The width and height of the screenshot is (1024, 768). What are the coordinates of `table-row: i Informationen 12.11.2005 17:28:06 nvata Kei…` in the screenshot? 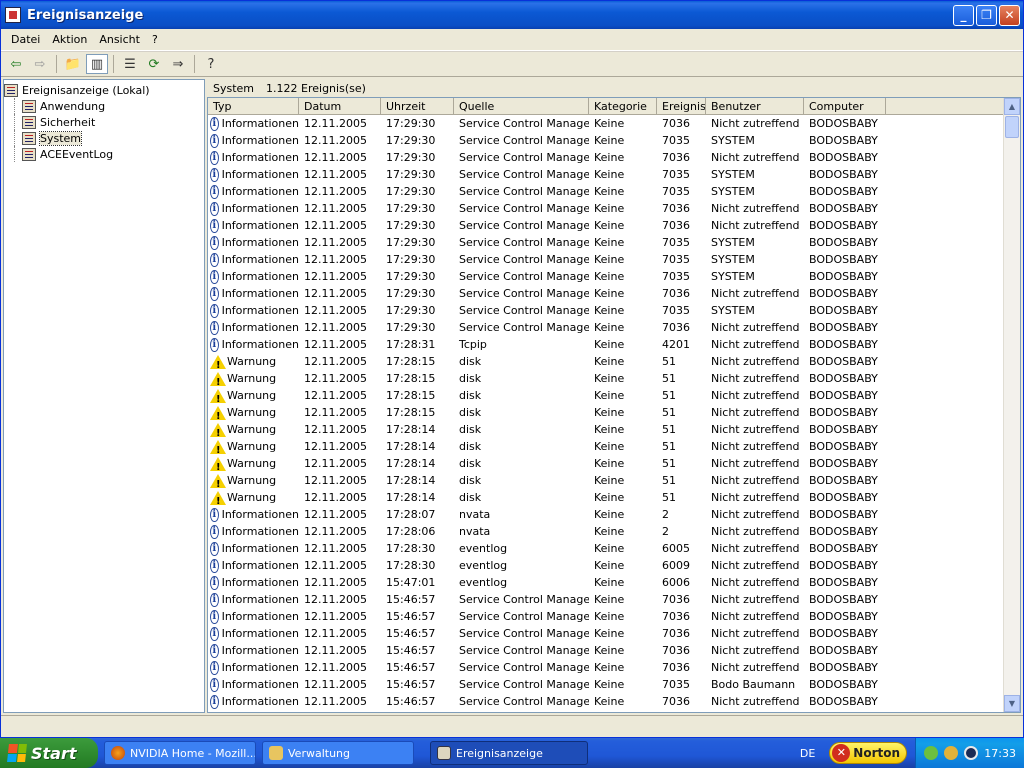 It's located at (614, 531).